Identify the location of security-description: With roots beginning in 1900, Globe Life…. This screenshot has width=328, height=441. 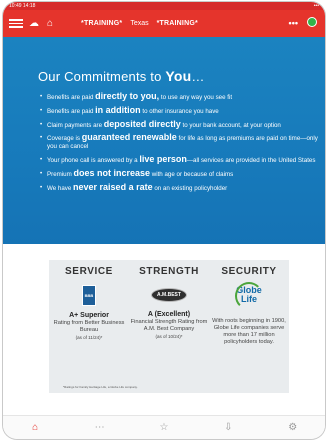
(249, 331).